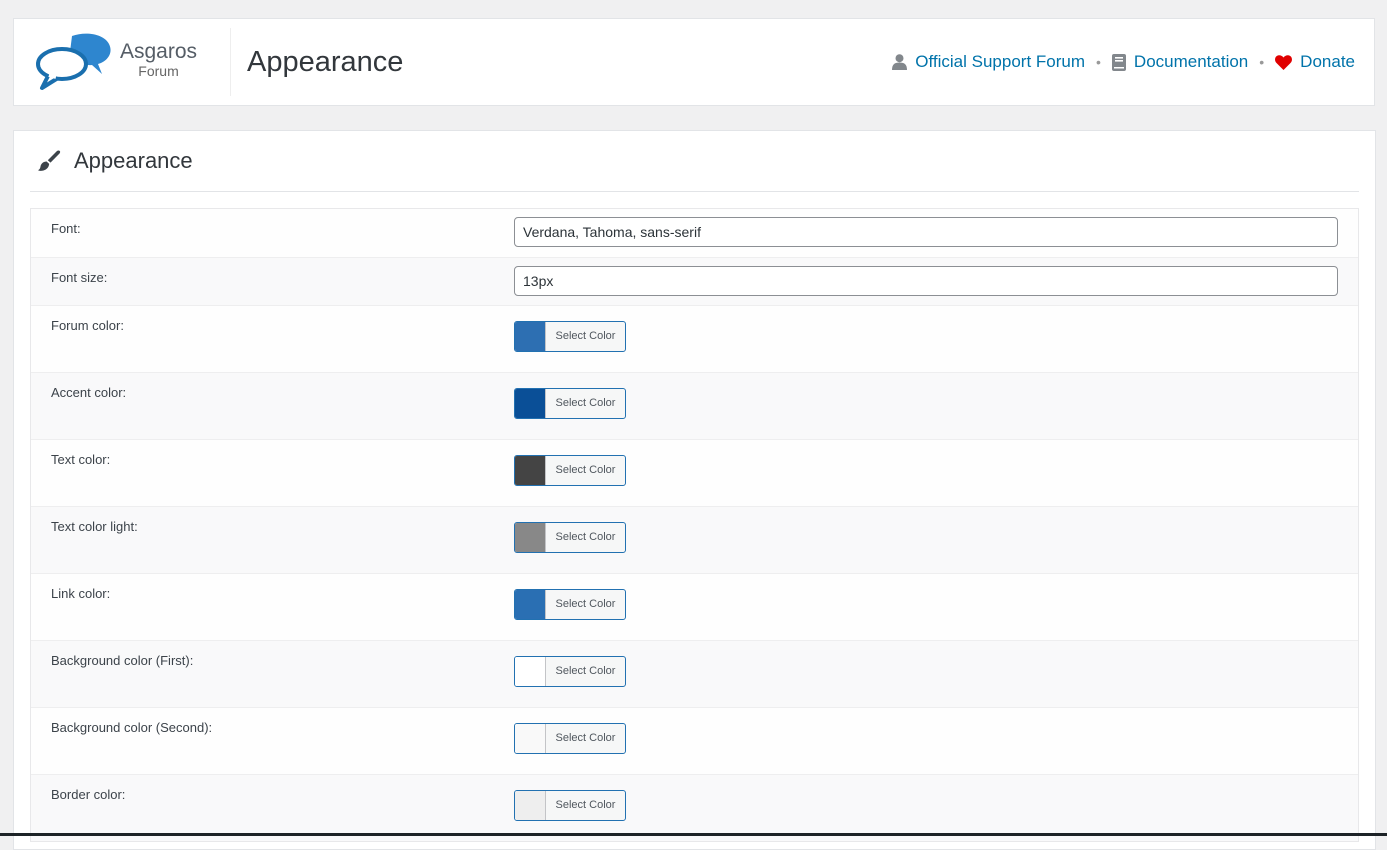 Image resolution: width=1387 pixels, height=850 pixels. I want to click on paintbrush-icon, so click(49, 160).